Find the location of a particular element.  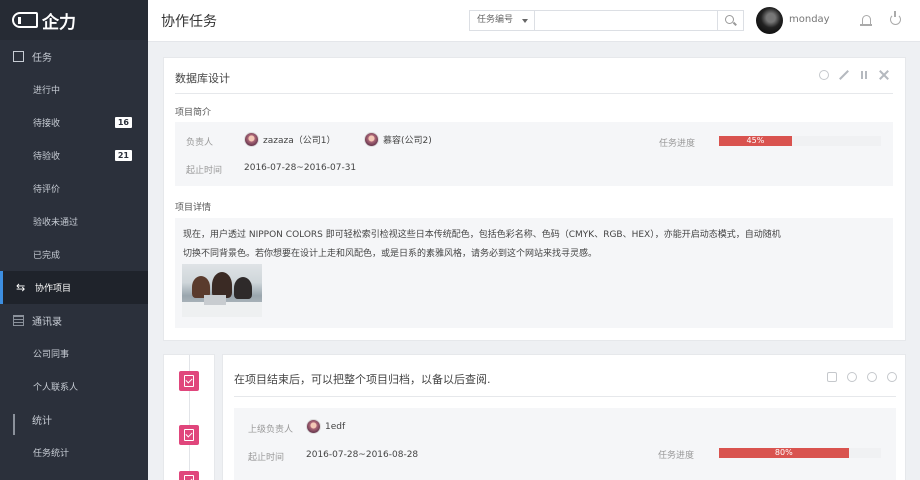

bell-icon is located at coordinates (866, 20).